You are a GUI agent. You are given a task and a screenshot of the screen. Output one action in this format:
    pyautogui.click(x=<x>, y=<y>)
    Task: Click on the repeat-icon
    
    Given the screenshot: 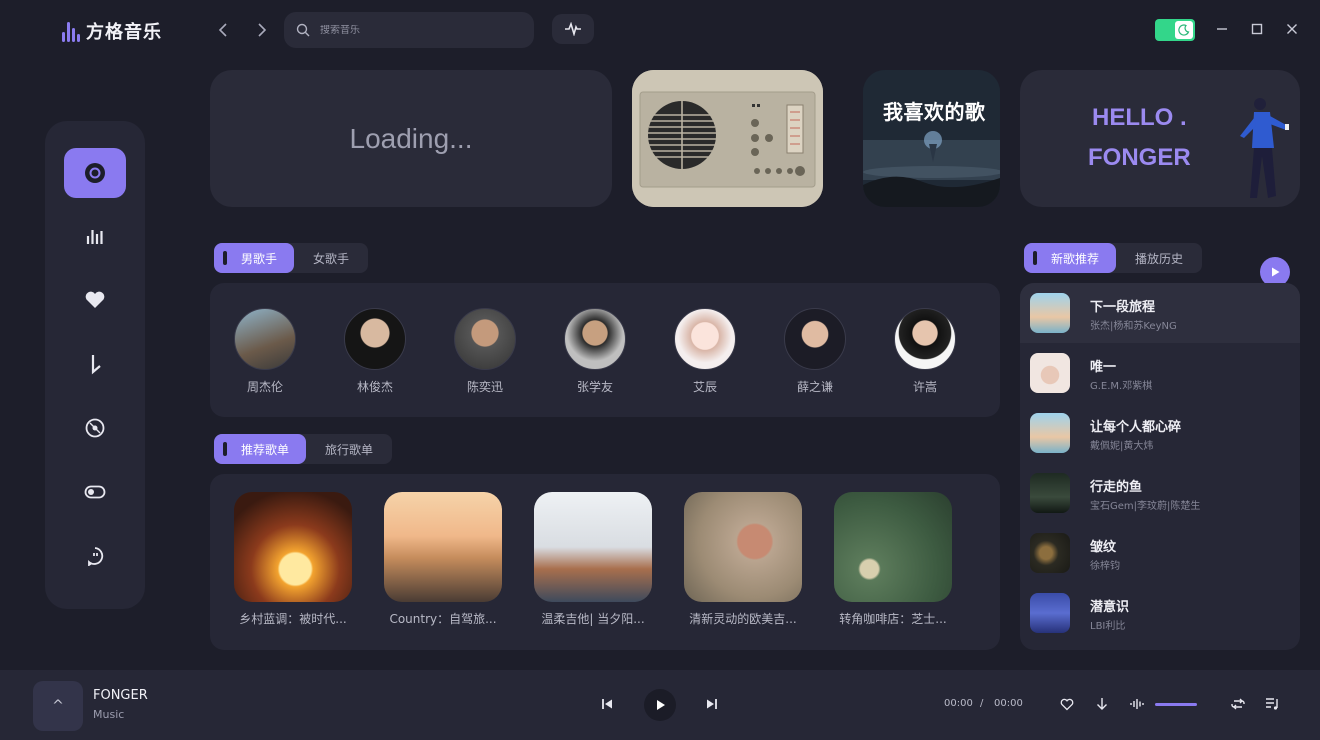 What is the action you would take?
    pyautogui.click(x=1238, y=704)
    